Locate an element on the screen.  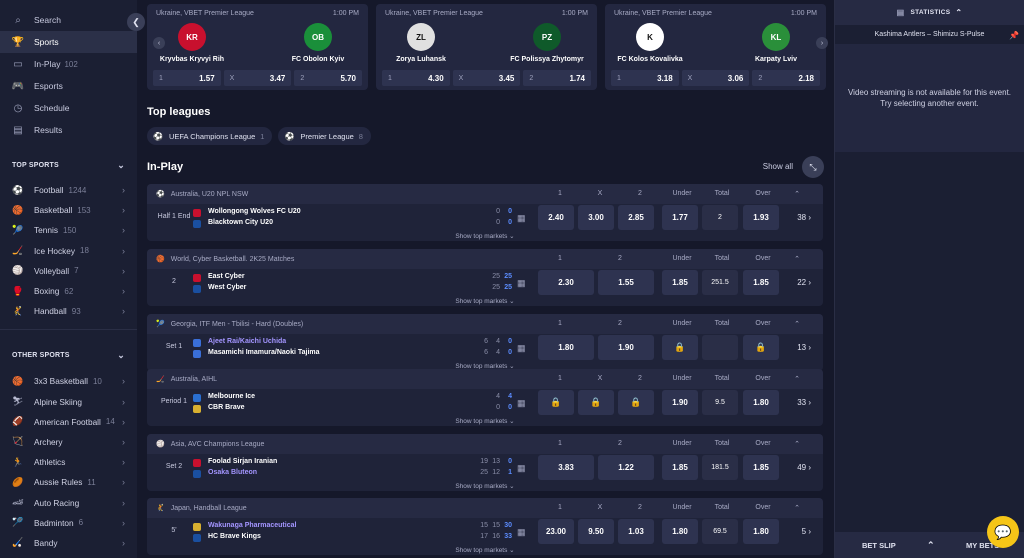
more-markets-link: 38 › is located at coordinates (804, 217).